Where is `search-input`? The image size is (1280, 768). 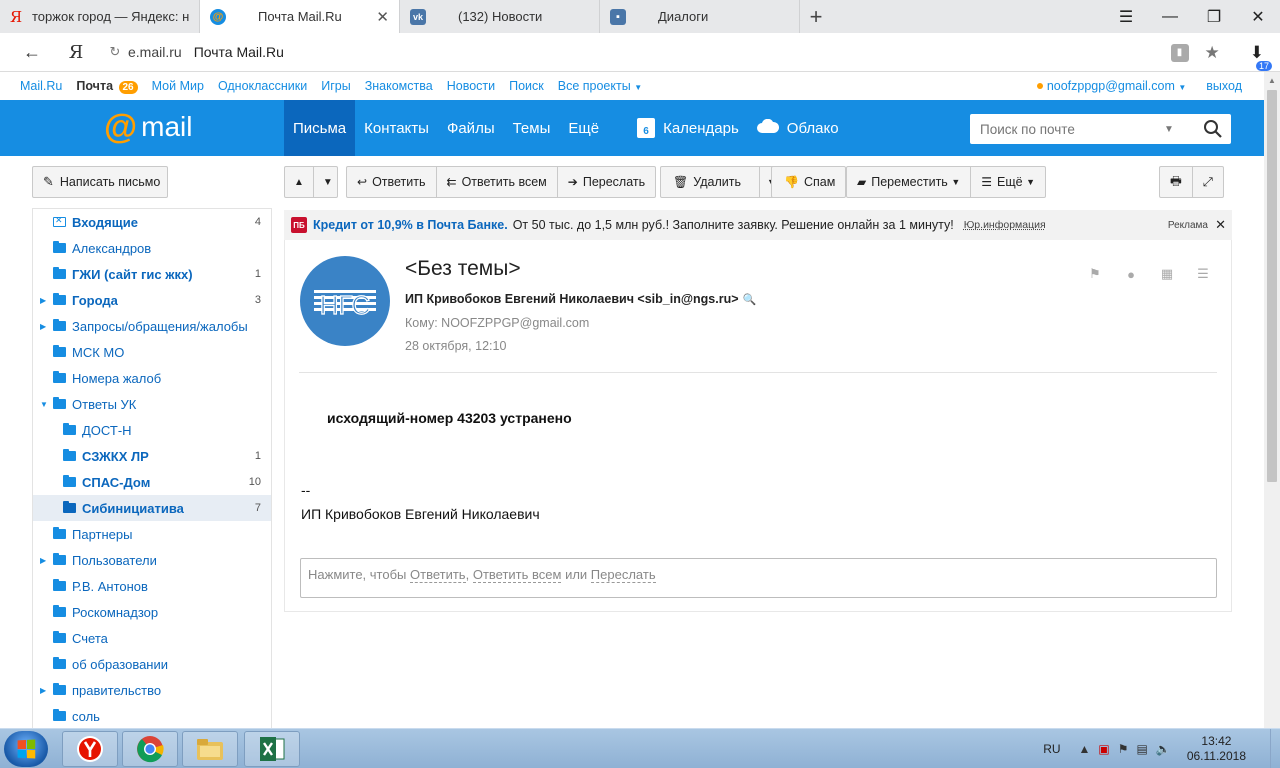
search-input is located at coordinates (1065, 129).